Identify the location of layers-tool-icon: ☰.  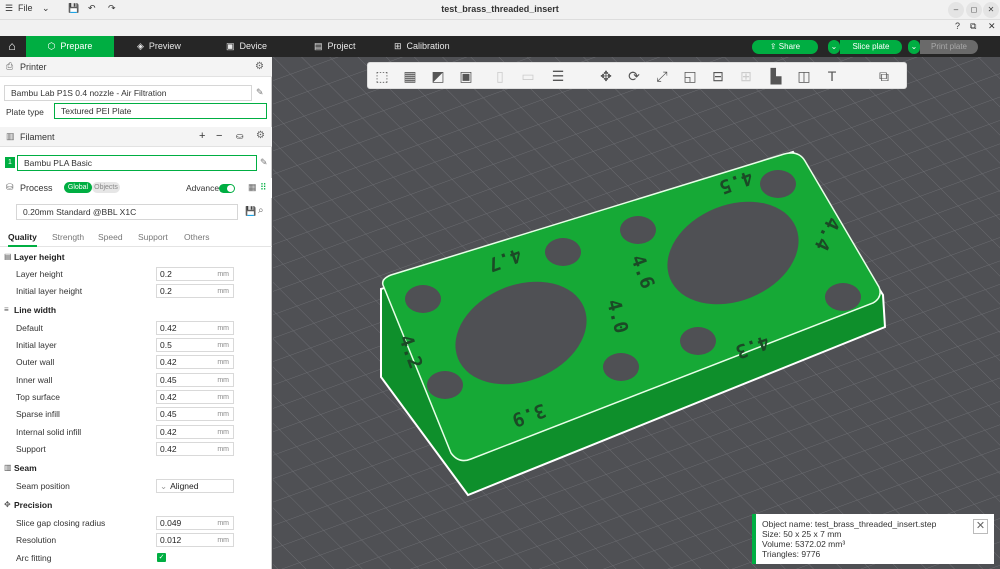
(558, 76).